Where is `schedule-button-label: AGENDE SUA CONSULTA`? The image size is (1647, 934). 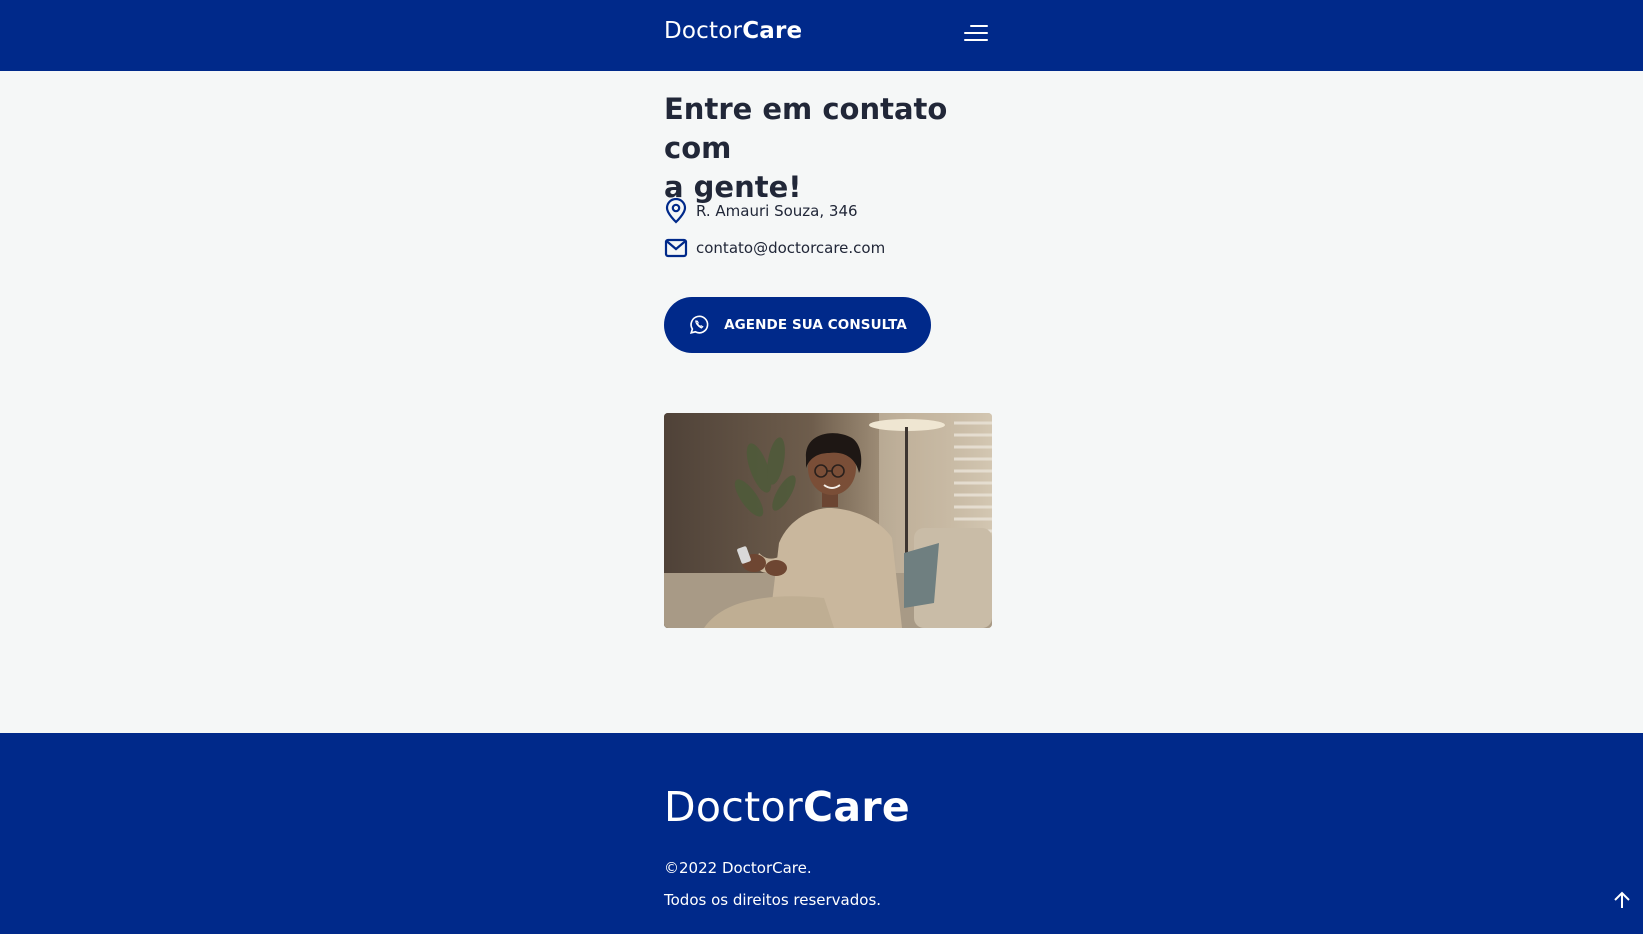
schedule-button-label: AGENDE SUA CONSULTA is located at coordinates (815, 325).